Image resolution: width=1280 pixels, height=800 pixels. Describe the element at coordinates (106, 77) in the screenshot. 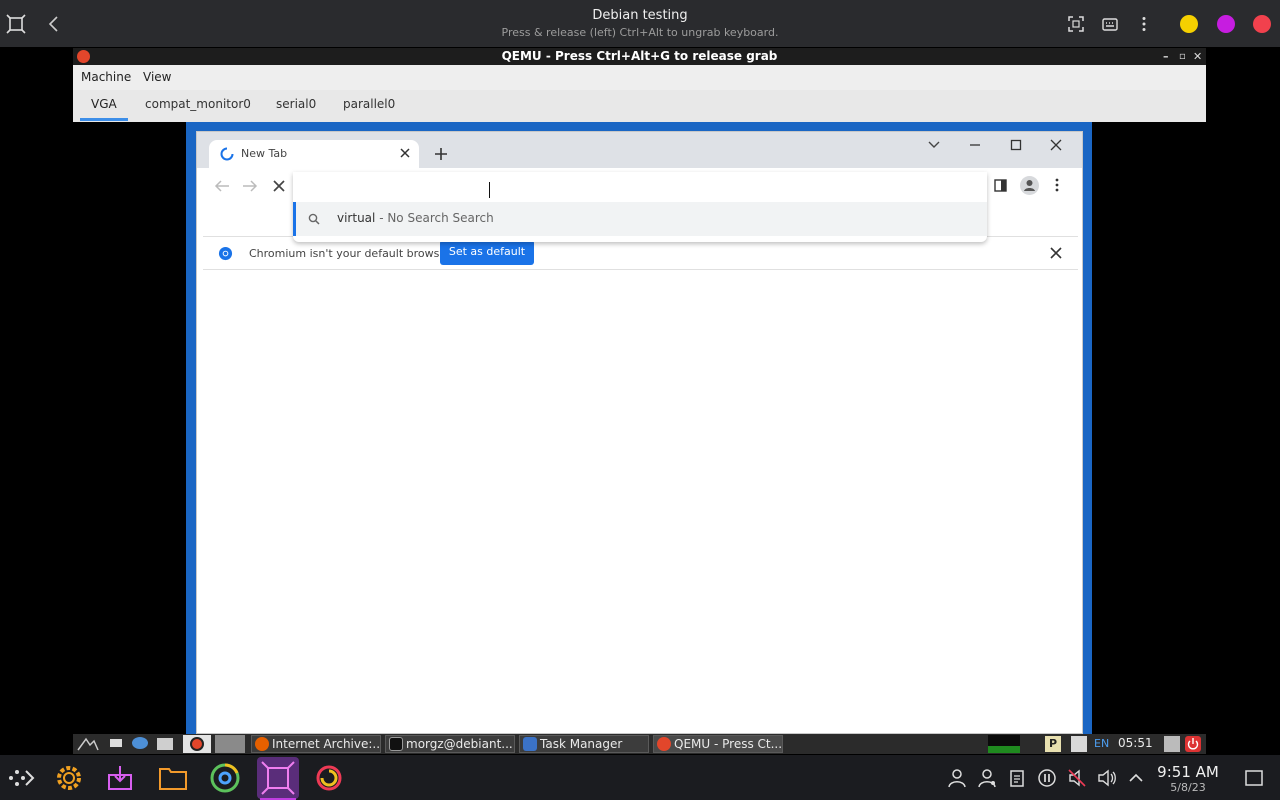

I see `menu-machine: Machine` at that location.